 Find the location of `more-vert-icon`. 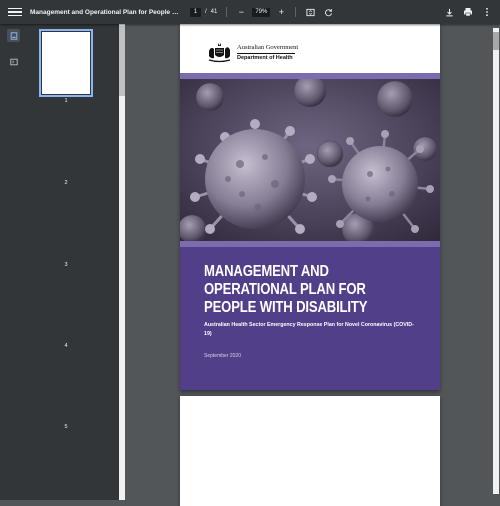

more-vert-icon is located at coordinates (487, 12).